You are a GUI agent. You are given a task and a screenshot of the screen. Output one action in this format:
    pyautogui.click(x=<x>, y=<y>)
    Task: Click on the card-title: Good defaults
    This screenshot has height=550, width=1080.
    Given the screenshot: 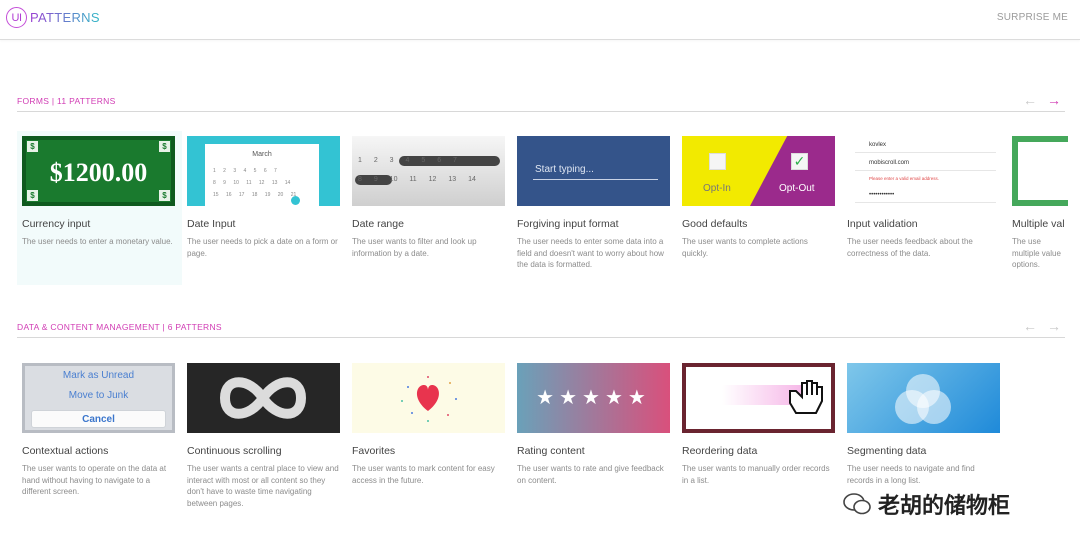 What is the action you would take?
    pyautogui.click(x=715, y=224)
    